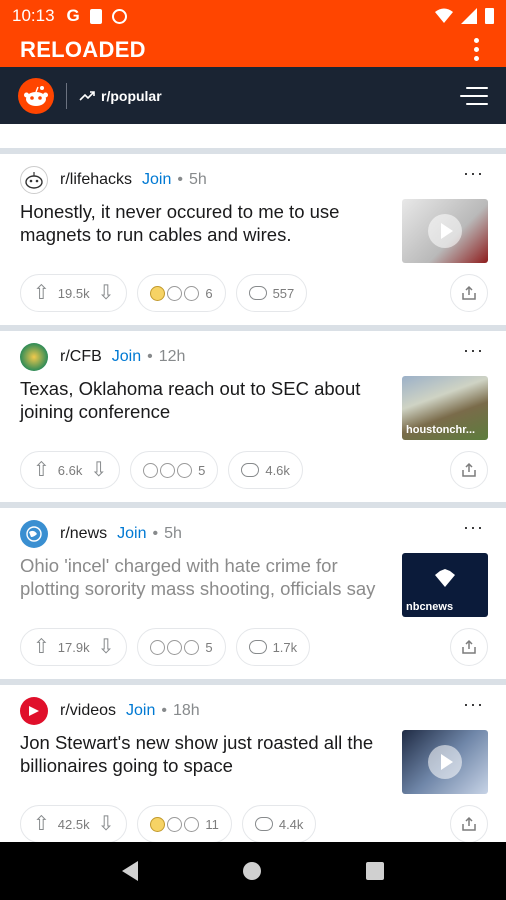  I want to click on post-score: 42.5k, so click(73, 824).